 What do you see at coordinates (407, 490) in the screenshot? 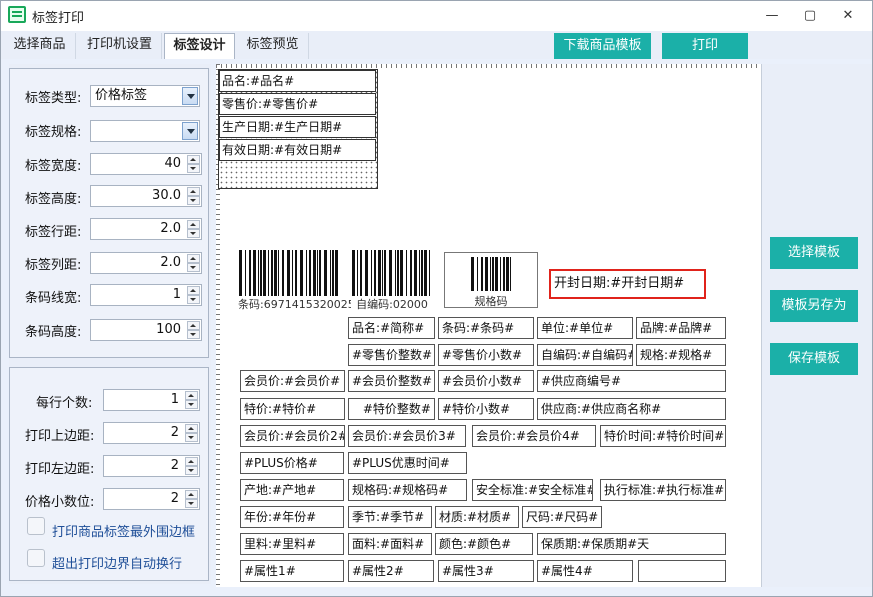
I see `label-field: 规格码:#规格码#` at bounding box center [407, 490].